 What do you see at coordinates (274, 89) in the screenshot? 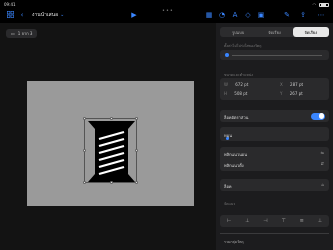
I see `size-position-box: W 672 pt X 287 pt H 508 pt Y 267 pt` at bounding box center [274, 89].